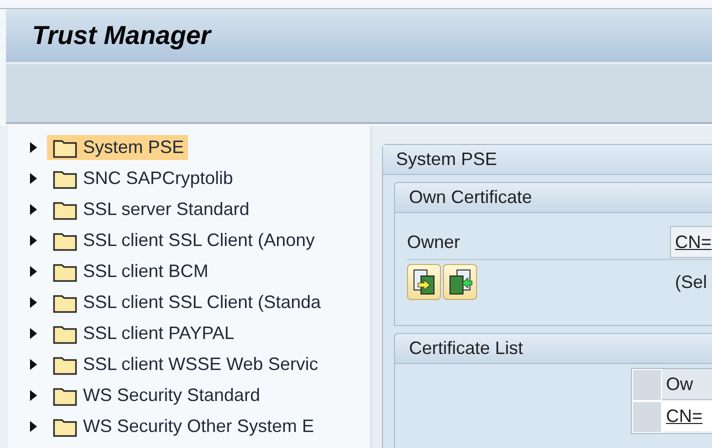  Describe the element at coordinates (547, 160) in the screenshot. I see `panel-title: System PSE` at that location.